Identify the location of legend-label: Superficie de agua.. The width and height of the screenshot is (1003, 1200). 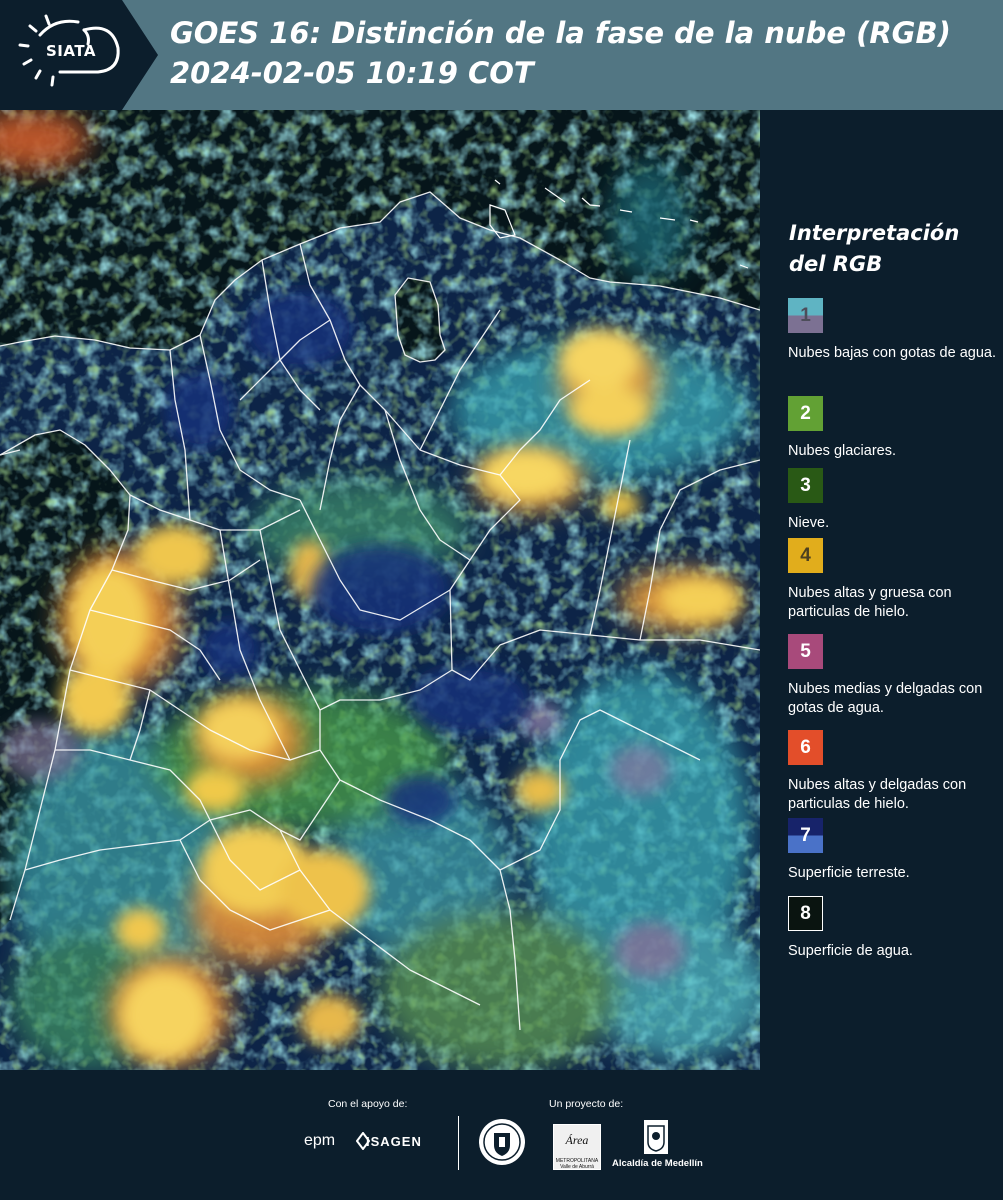
(850, 951).